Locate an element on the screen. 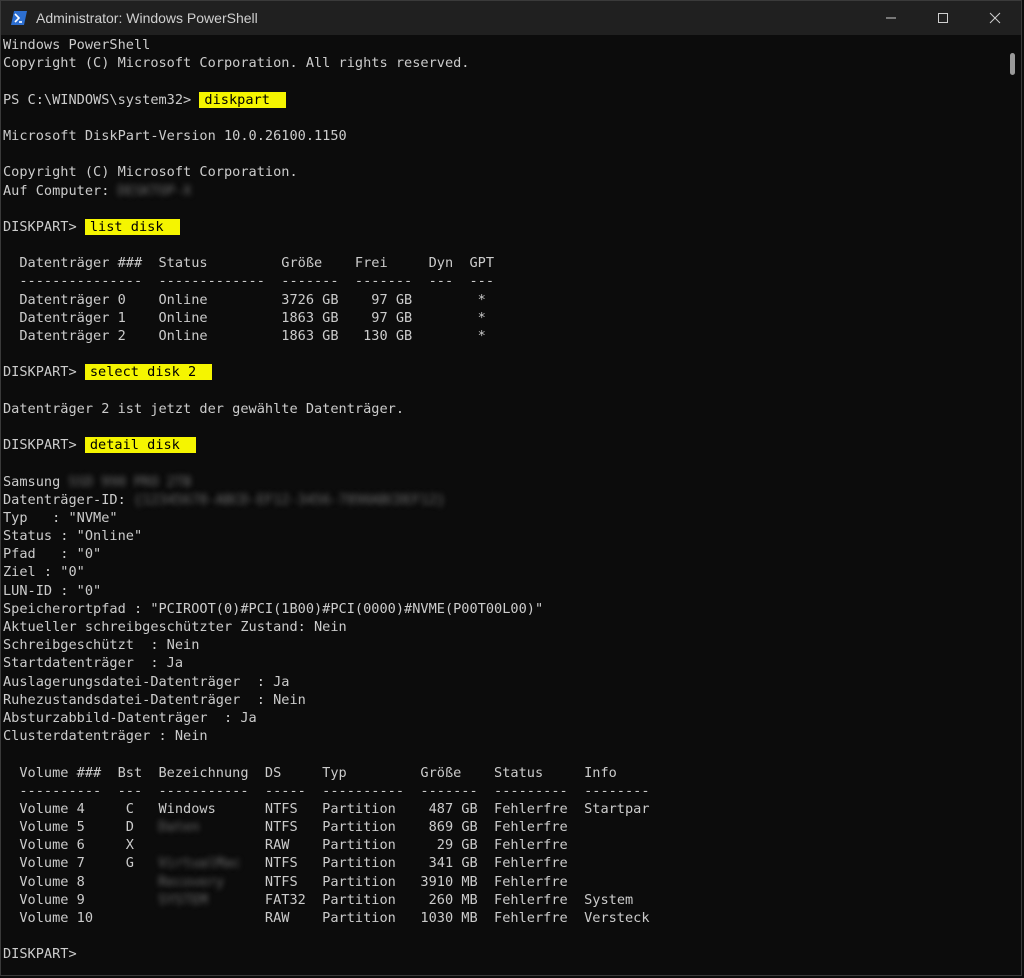  command-line: DISKPART> is located at coordinates (504, 954).